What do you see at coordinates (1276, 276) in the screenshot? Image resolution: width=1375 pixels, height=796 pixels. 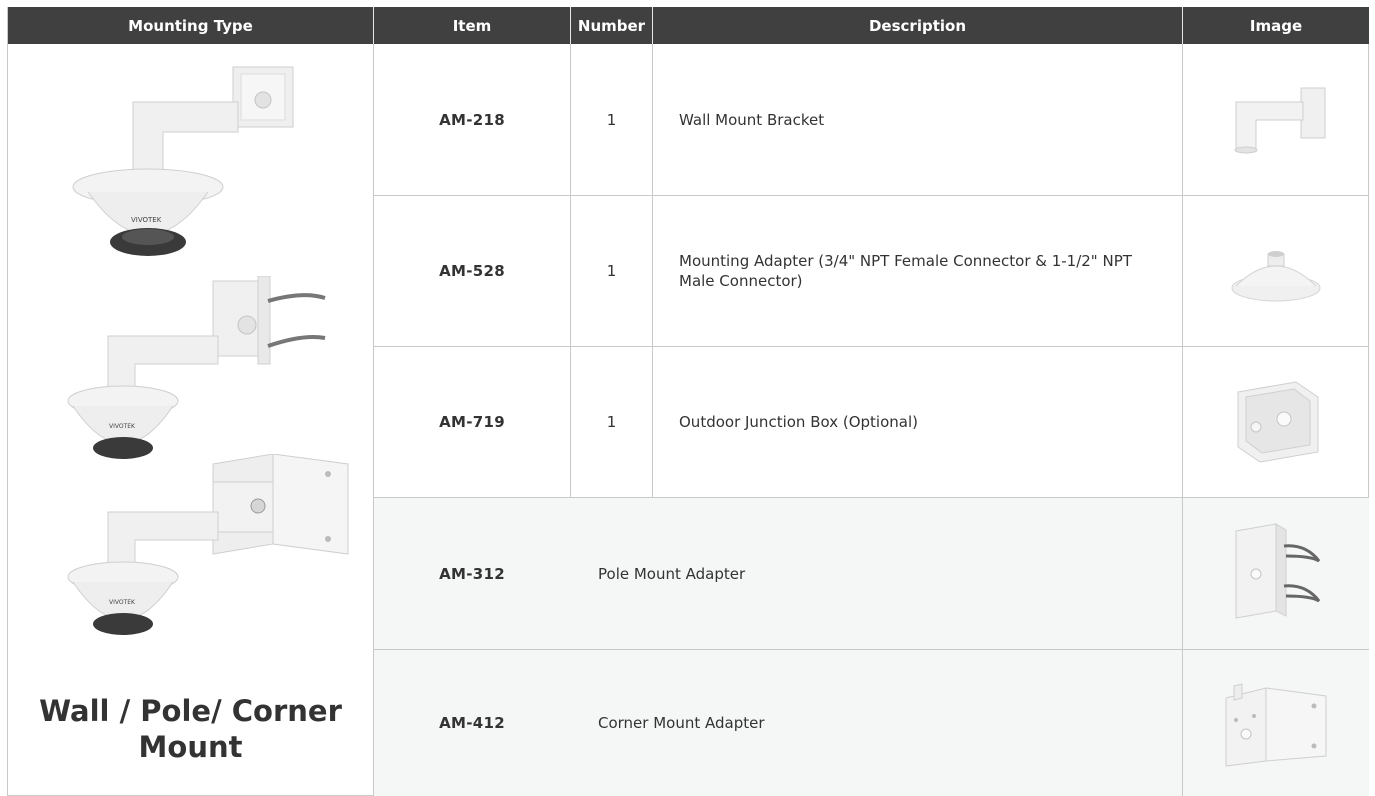 I see `mounting-adapter-photo` at bounding box center [1276, 276].